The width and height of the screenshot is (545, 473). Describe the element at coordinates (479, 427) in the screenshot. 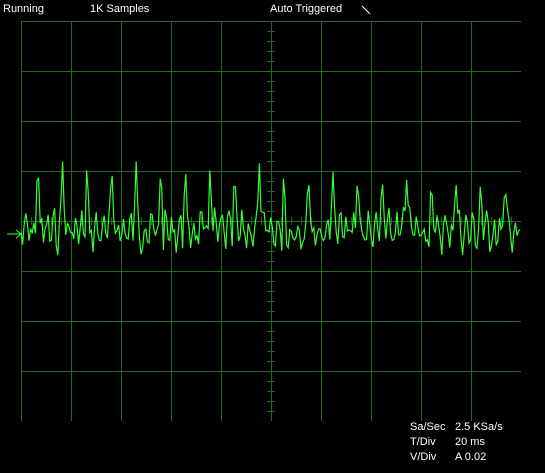

I see `sample-rate-value: 2.5 KSa/s` at that location.